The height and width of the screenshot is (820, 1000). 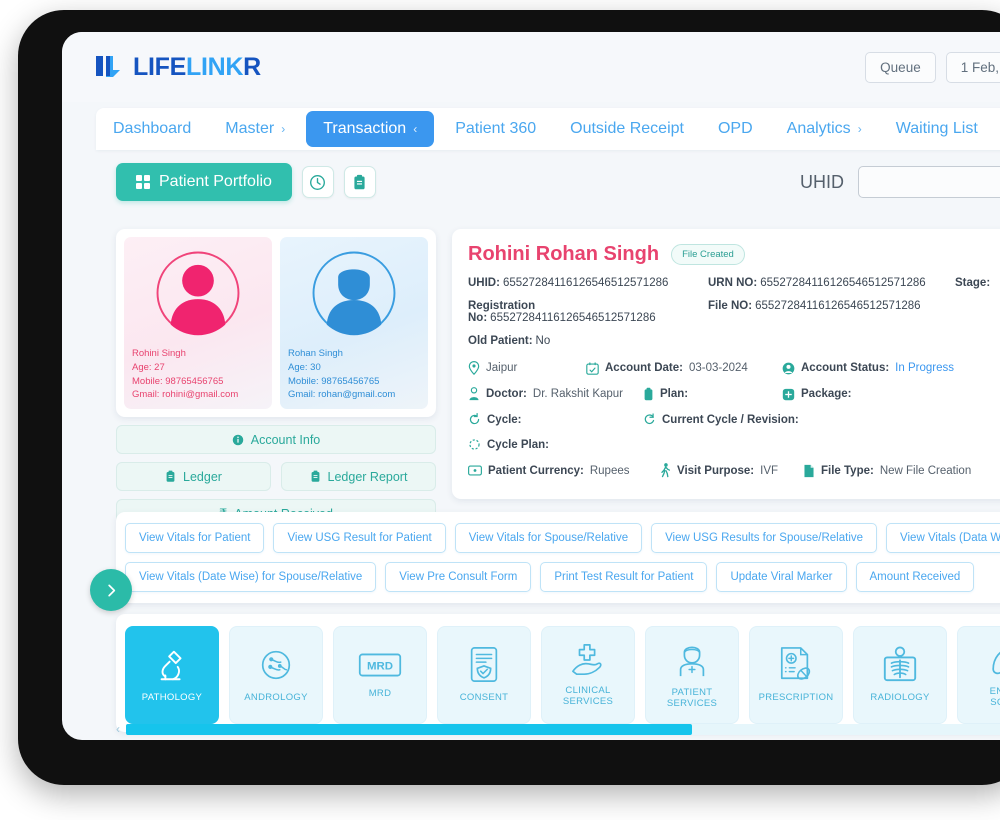 I want to click on tile-pathology: PATHOLOGY, so click(x=172, y=675).